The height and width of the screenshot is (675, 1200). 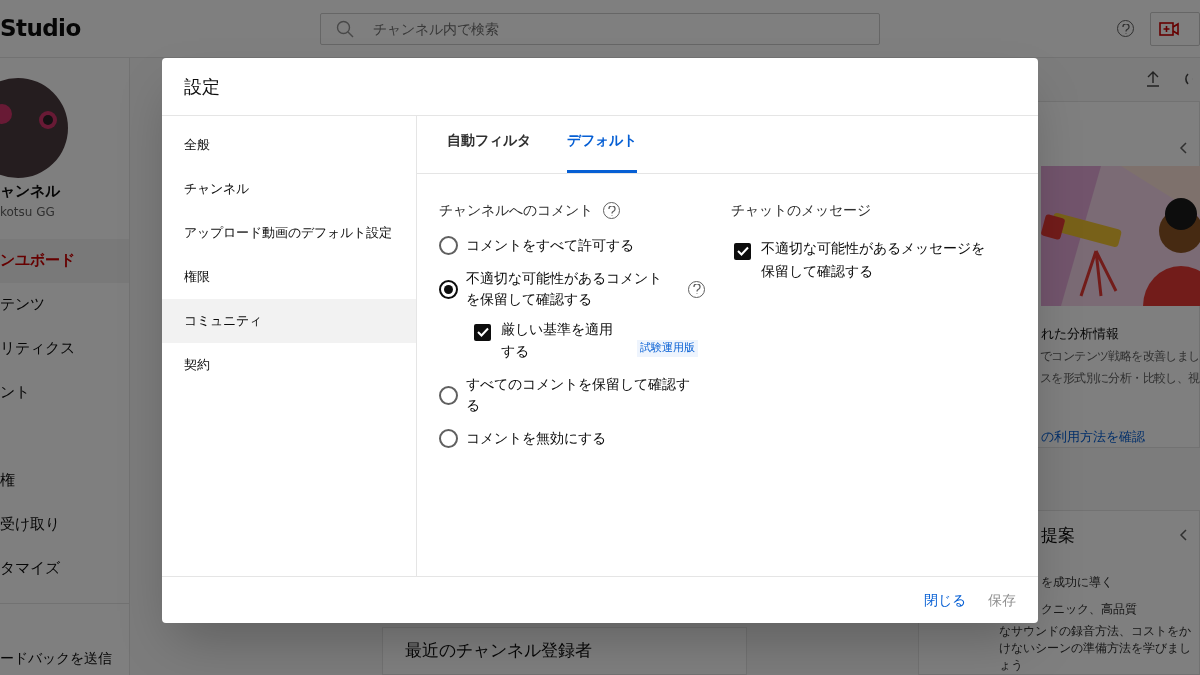 What do you see at coordinates (64, 392) in the screenshot?
I see `sidebar-item: ント` at bounding box center [64, 392].